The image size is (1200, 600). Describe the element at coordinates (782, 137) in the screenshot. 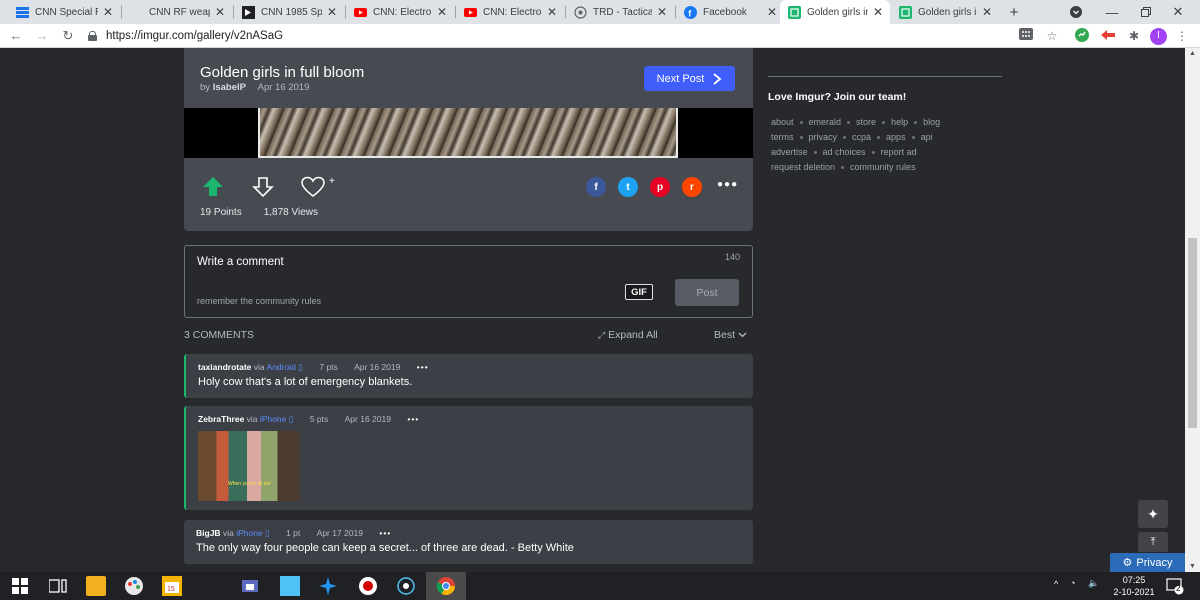

I see `footer-link-terms: terms` at that location.